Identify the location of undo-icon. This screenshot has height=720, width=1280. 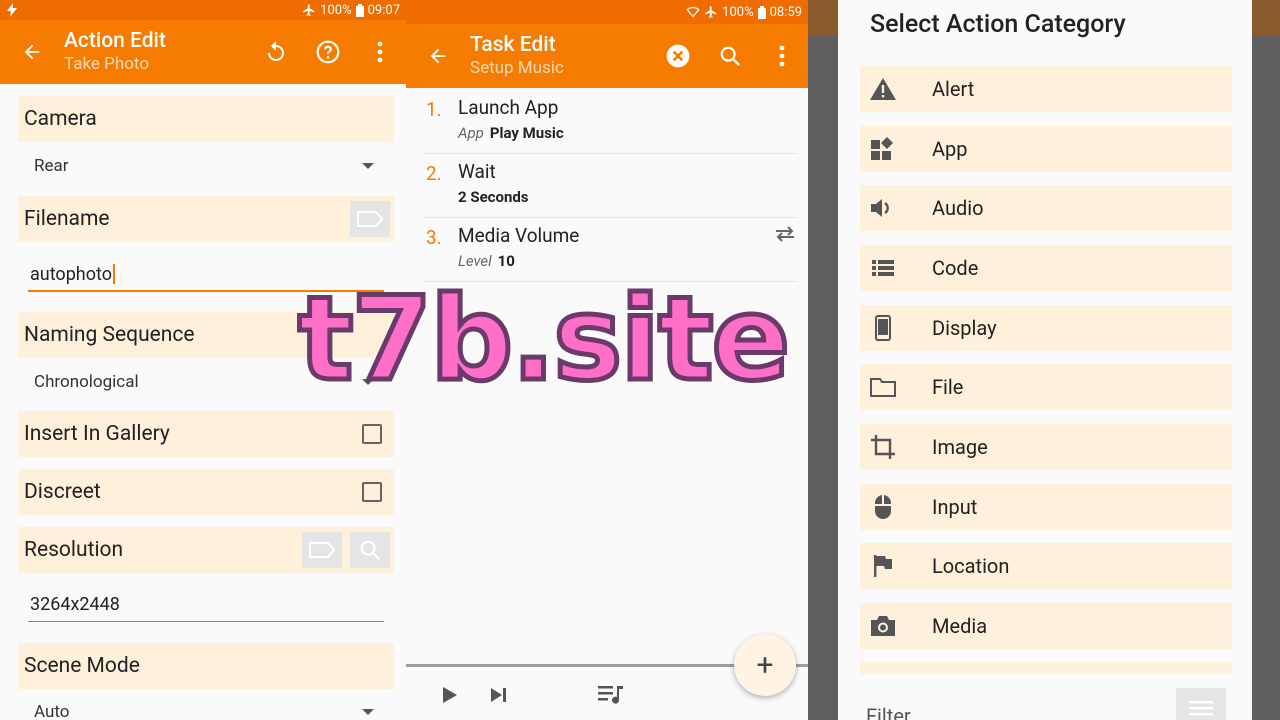
(276, 51).